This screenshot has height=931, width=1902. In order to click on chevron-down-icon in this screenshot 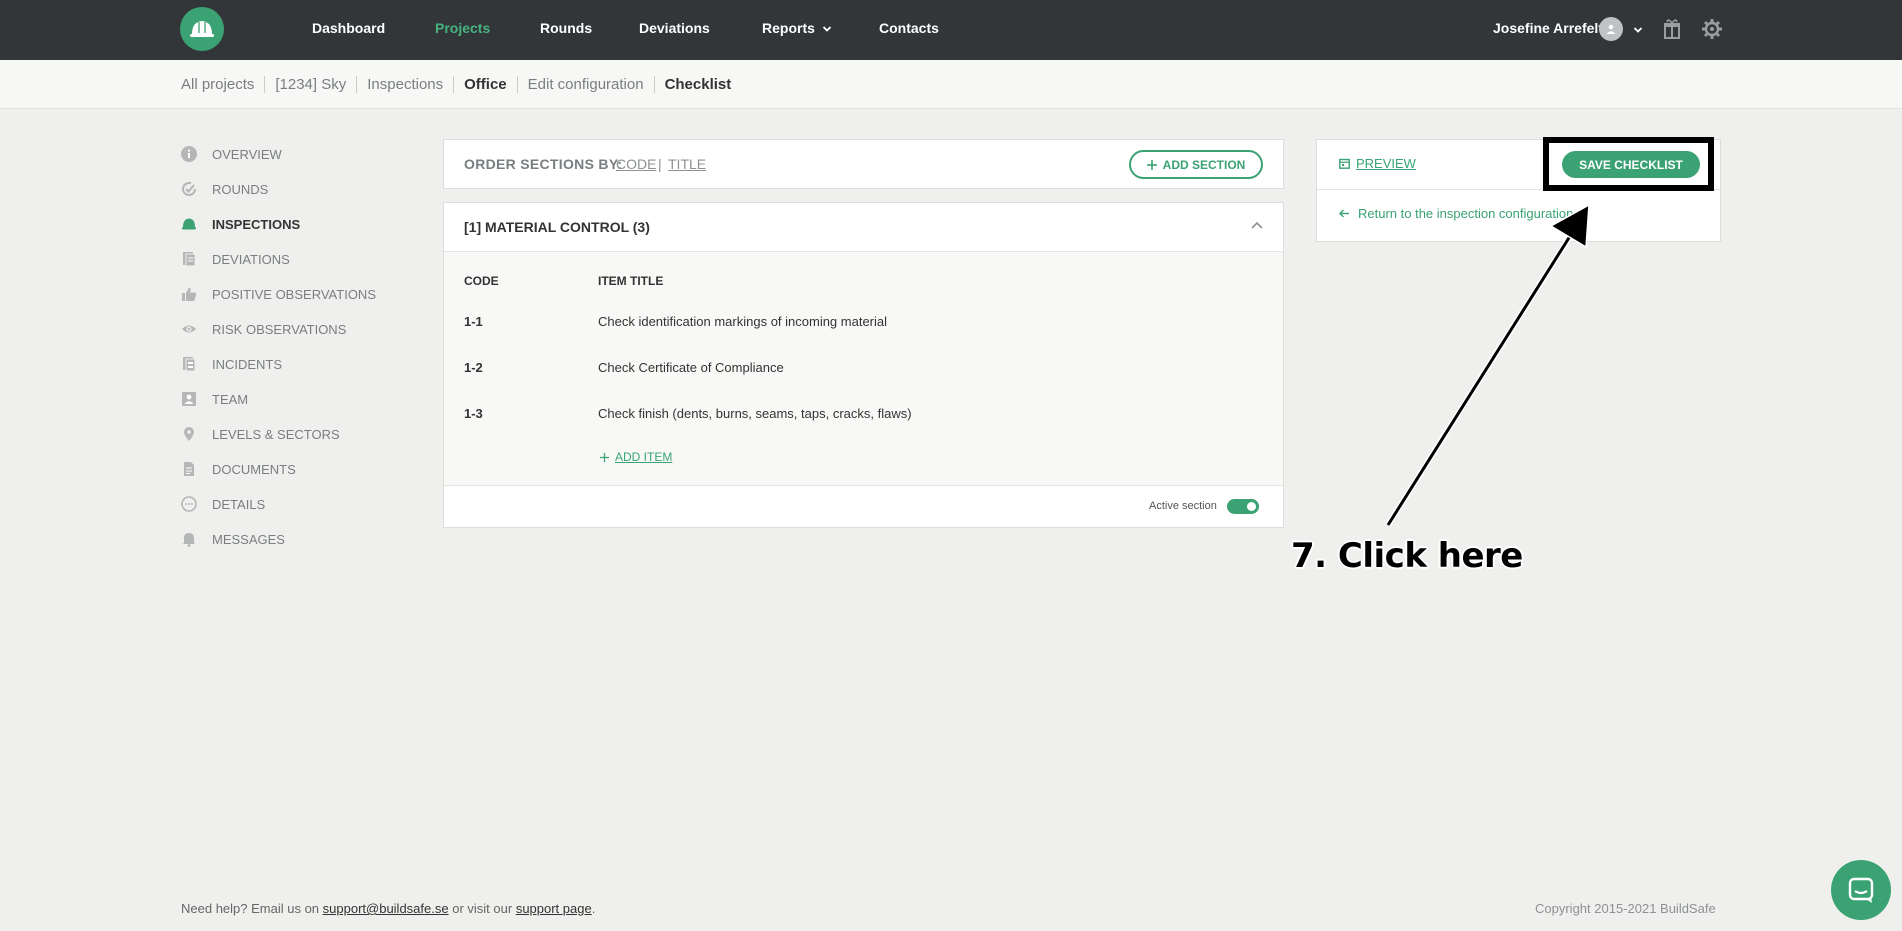, I will do `click(826, 29)`.